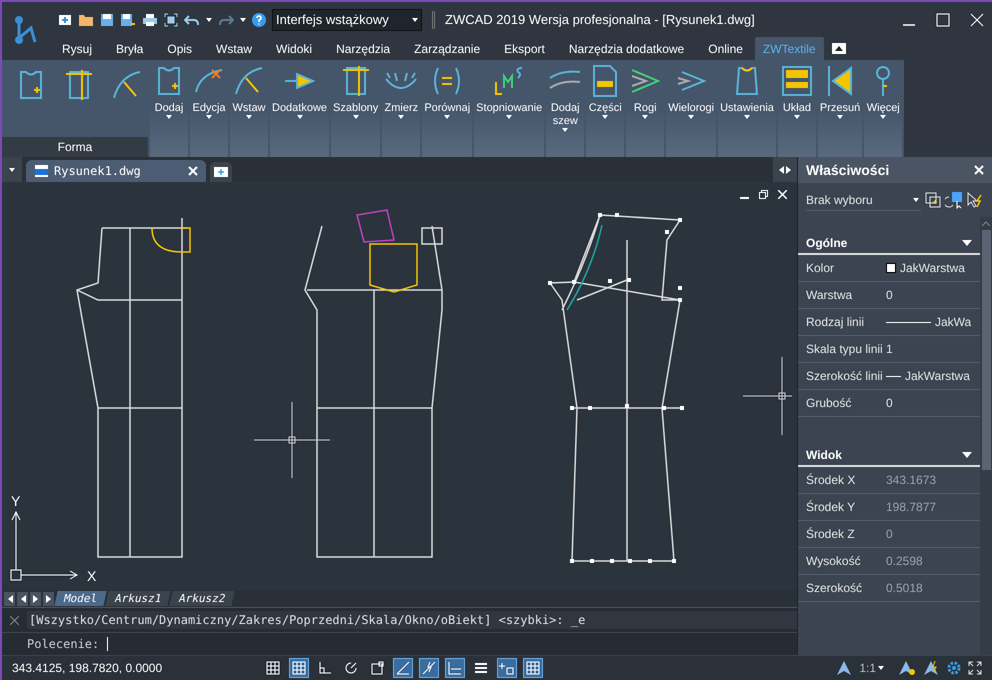 This screenshot has width=992, height=680. I want to click on maximize-icon, so click(943, 19).